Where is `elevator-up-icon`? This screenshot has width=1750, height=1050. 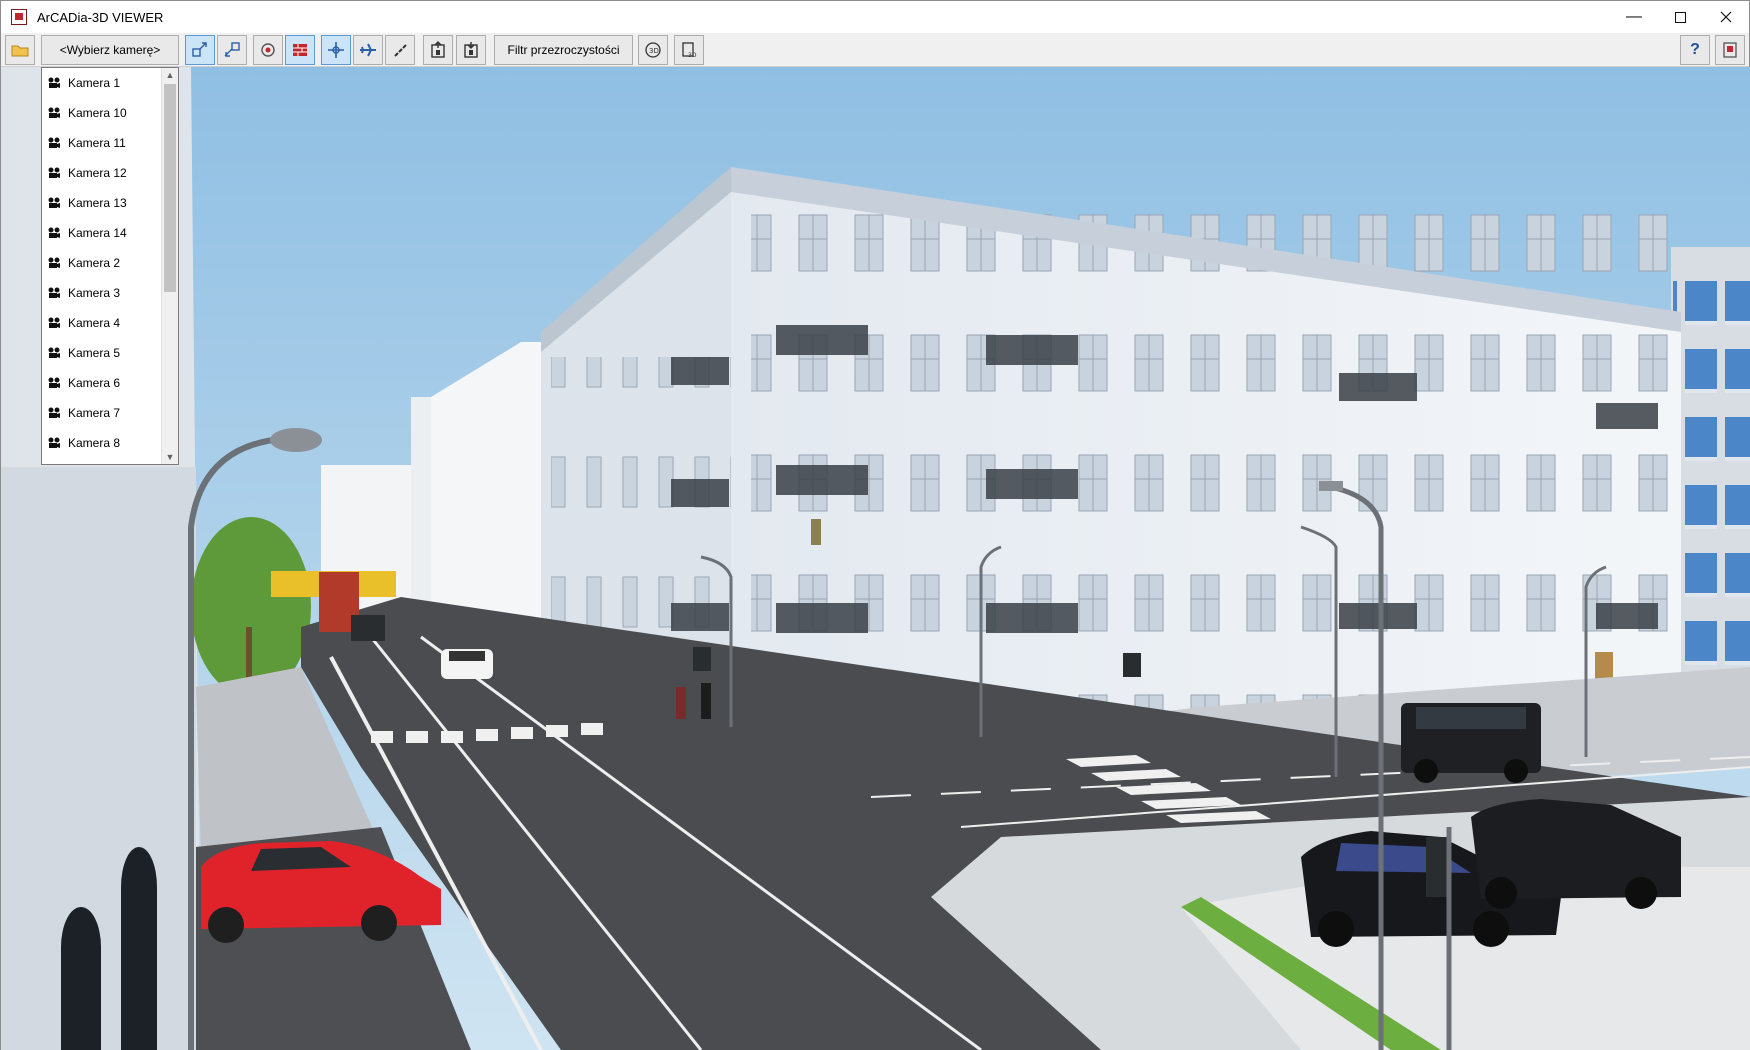
elevator-up-icon is located at coordinates (438, 49).